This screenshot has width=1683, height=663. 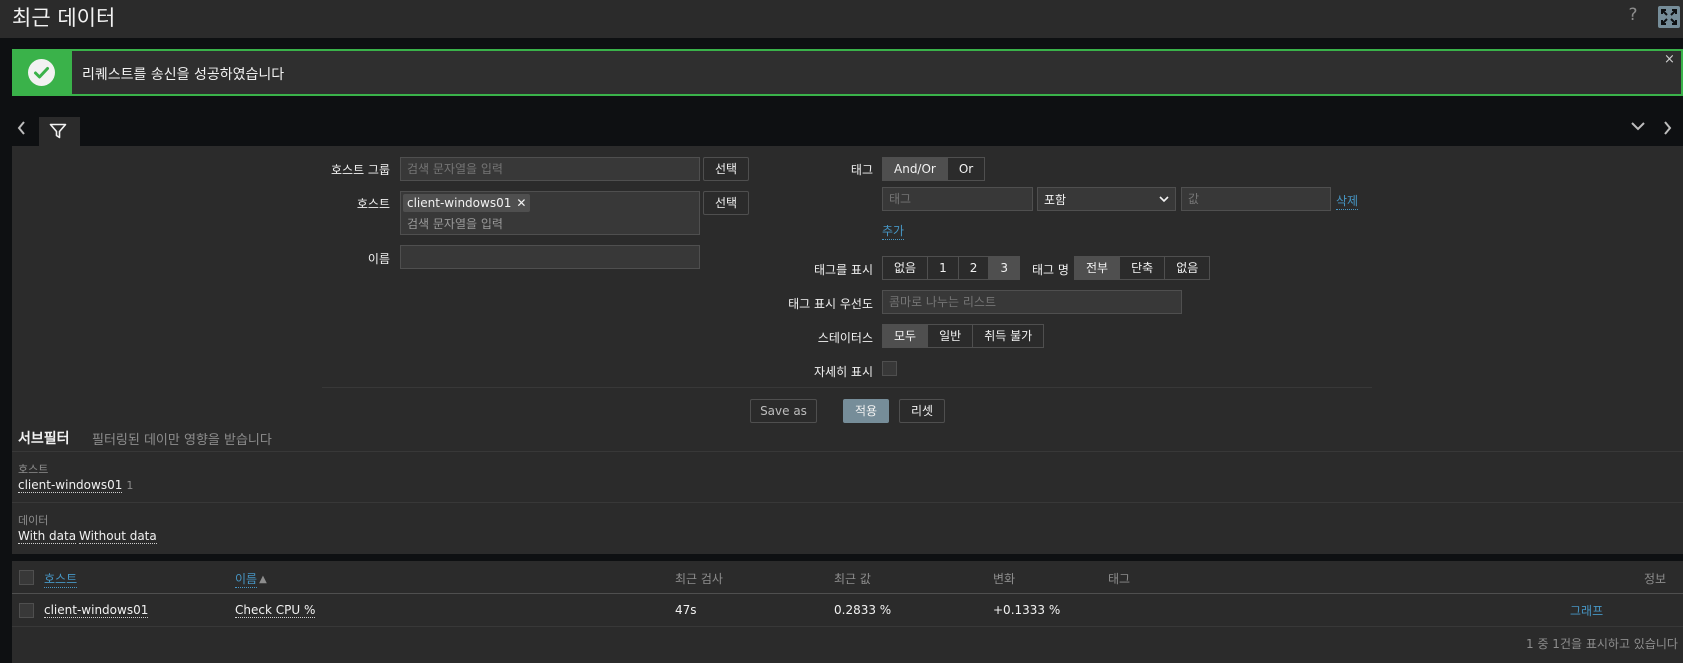 What do you see at coordinates (118, 536) in the screenshot?
I see `subfilter-without-data: Without data` at bounding box center [118, 536].